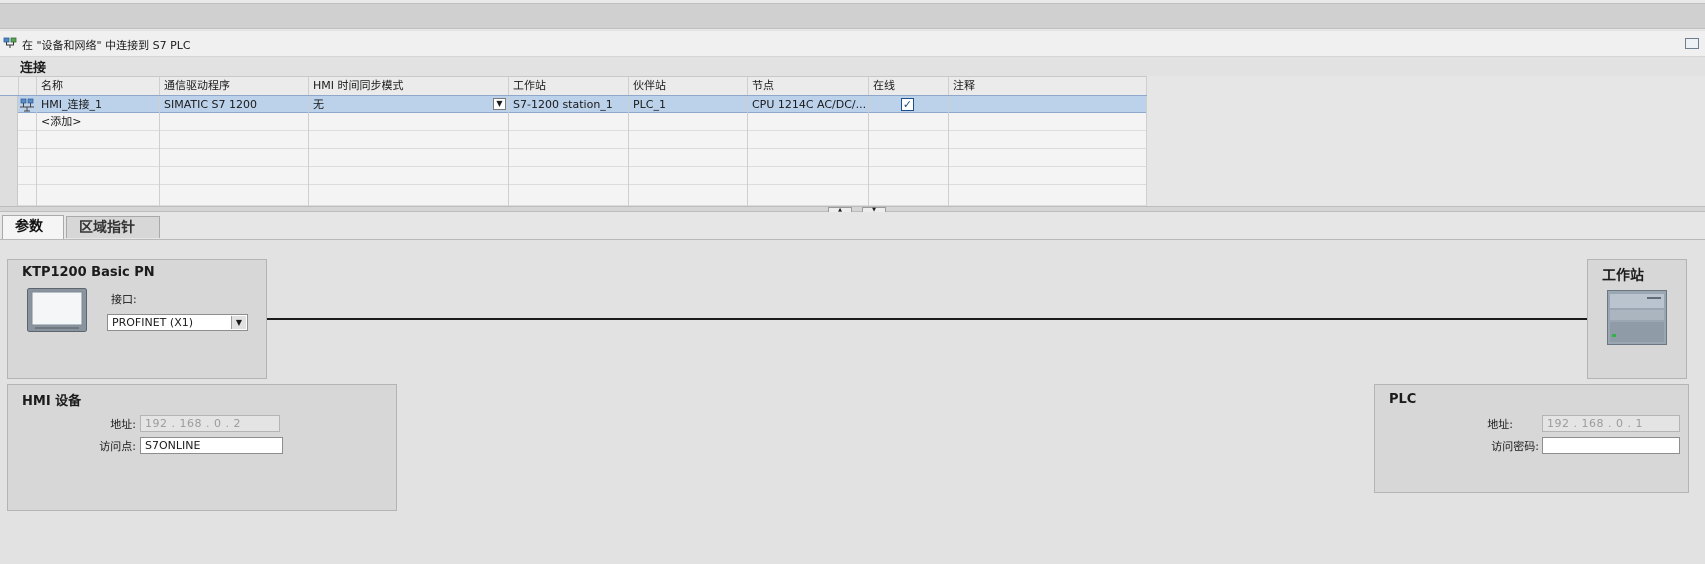 The width and height of the screenshot is (1705, 564). I want to click on cell-comment, so click(1047, 105).